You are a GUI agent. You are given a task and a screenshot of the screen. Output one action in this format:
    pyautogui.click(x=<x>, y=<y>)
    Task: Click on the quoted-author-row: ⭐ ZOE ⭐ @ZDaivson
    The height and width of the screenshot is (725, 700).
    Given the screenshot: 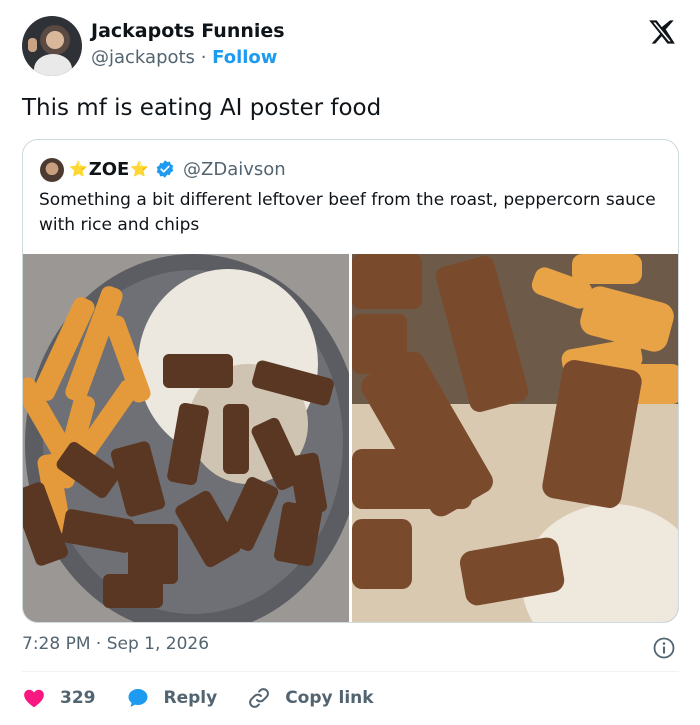 What is the action you would take?
    pyautogui.click(x=177, y=169)
    